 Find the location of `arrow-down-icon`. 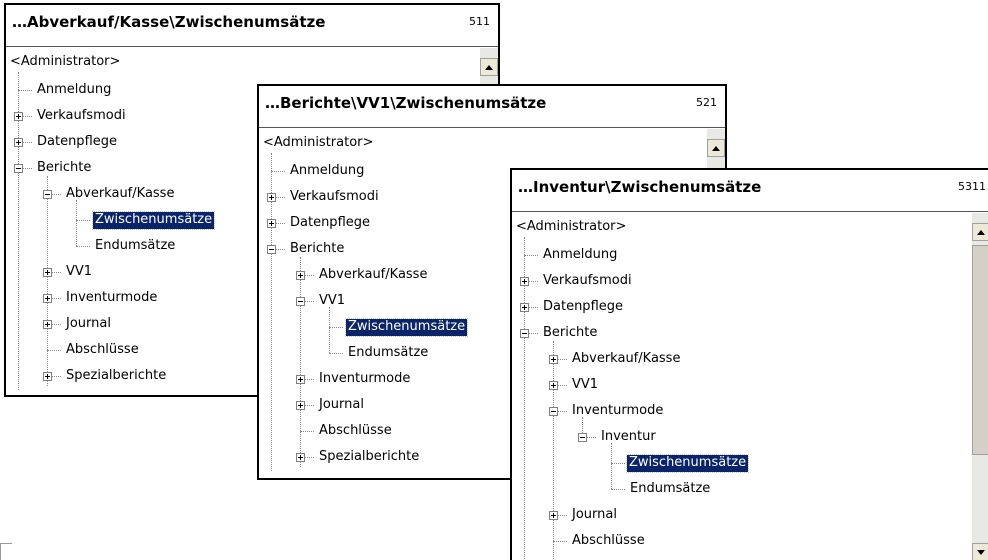

arrow-down-icon is located at coordinates (980, 551).